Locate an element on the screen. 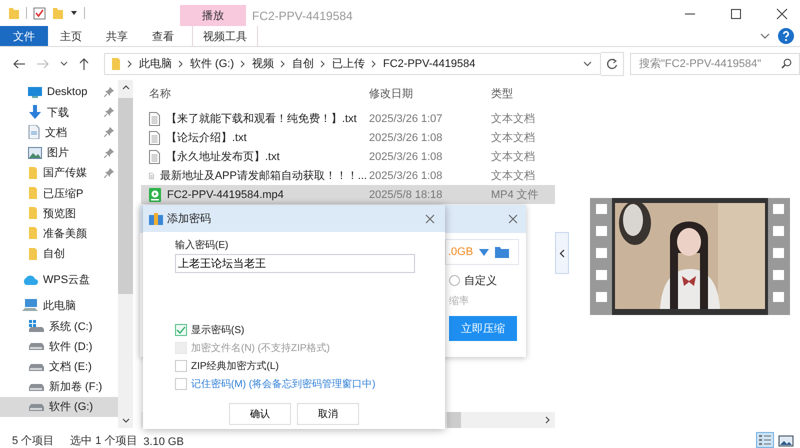  sidebar-item: 准备美颜 is located at coordinates (59, 233).